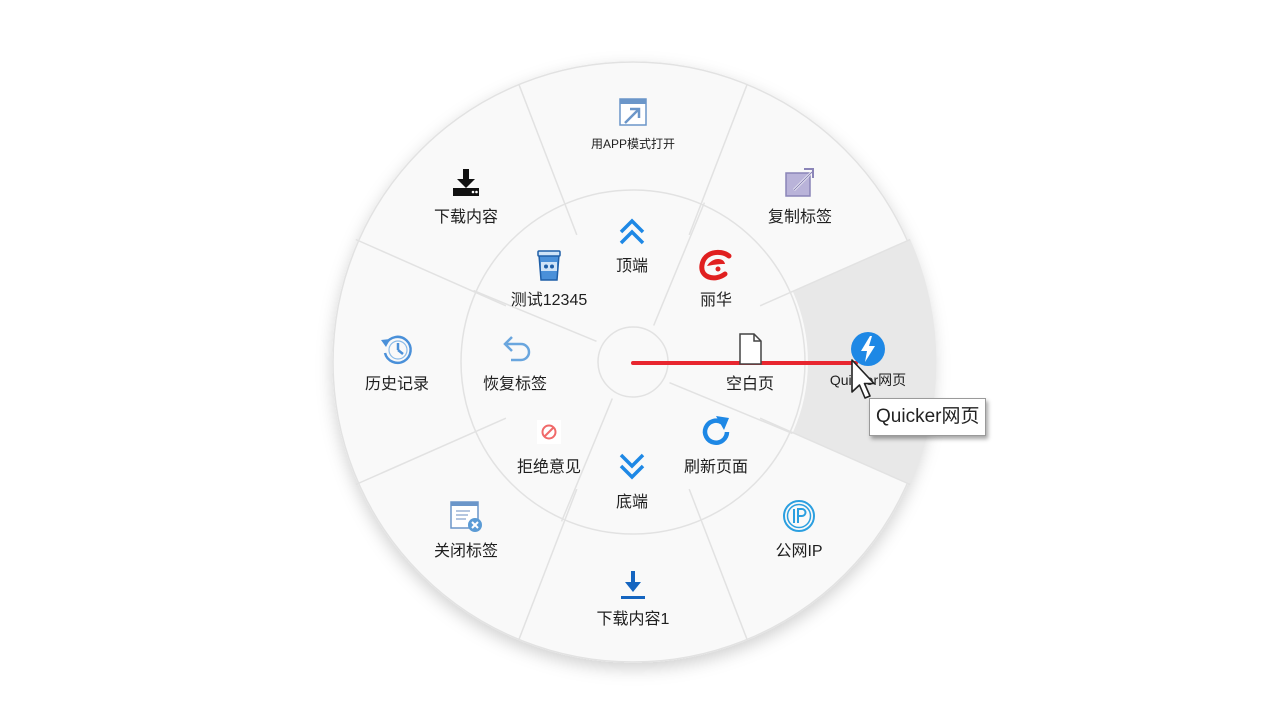 The image size is (1280, 720). What do you see at coordinates (549, 445) in the screenshot?
I see `menu-item-reject: 拒绝意见` at bounding box center [549, 445].